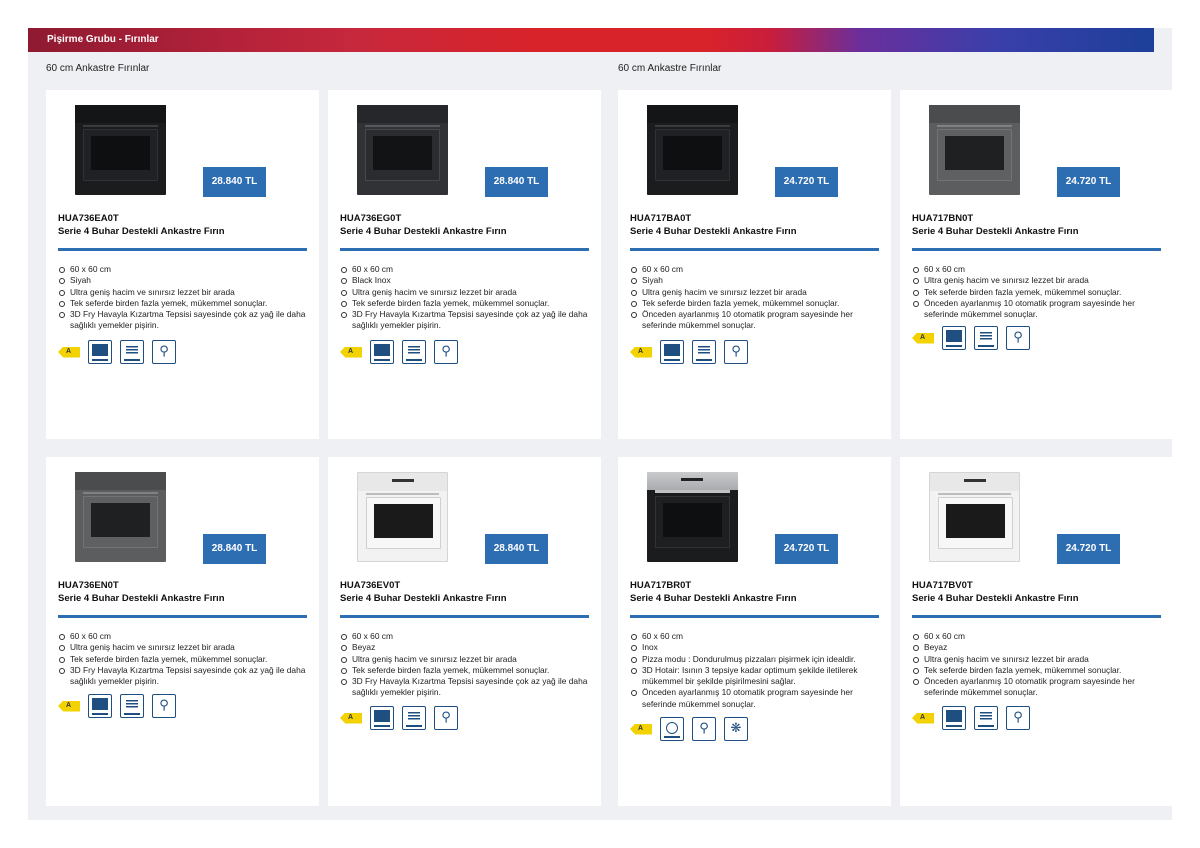 This screenshot has height=848, width=1200. Describe the element at coordinates (754, 280) in the screenshot. I see `feature-item: Siyah` at that location.